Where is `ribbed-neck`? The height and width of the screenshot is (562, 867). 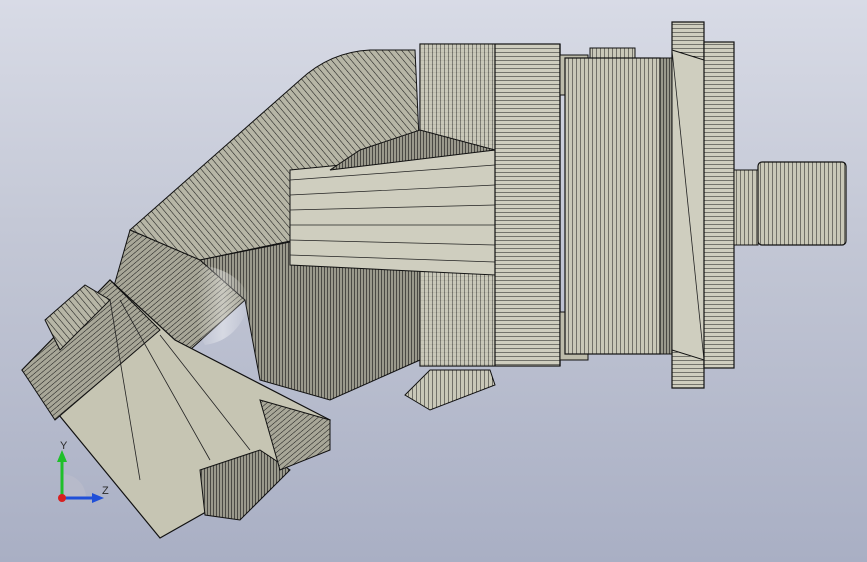 ribbed-neck is located at coordinates (612, 206).